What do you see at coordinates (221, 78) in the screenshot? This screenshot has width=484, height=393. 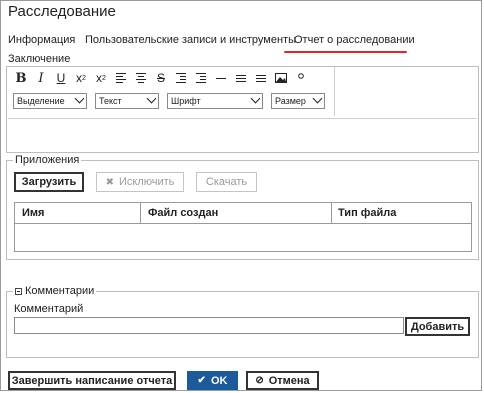 I see `horizontal-rule-icon` at bounding box center [221, 78].